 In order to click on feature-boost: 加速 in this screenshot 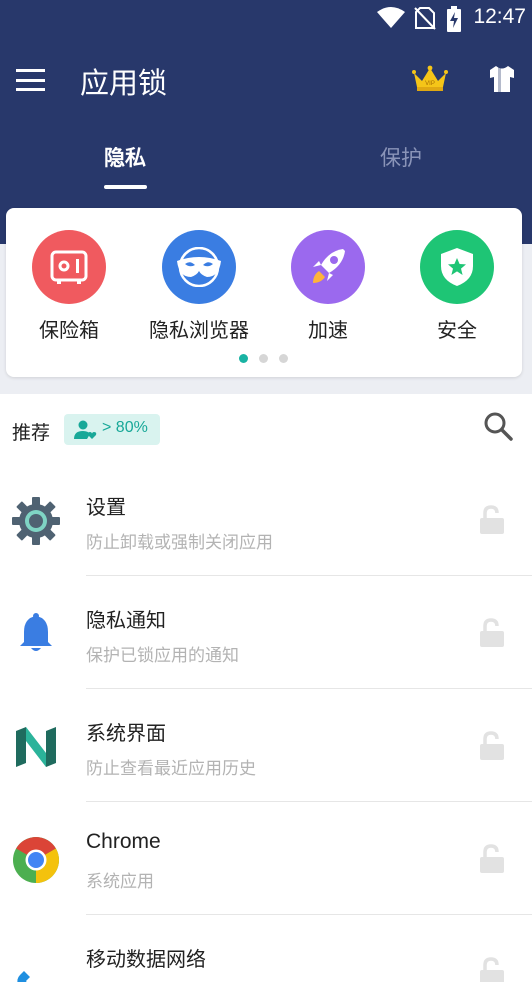, I will do `click(328, 286)`.